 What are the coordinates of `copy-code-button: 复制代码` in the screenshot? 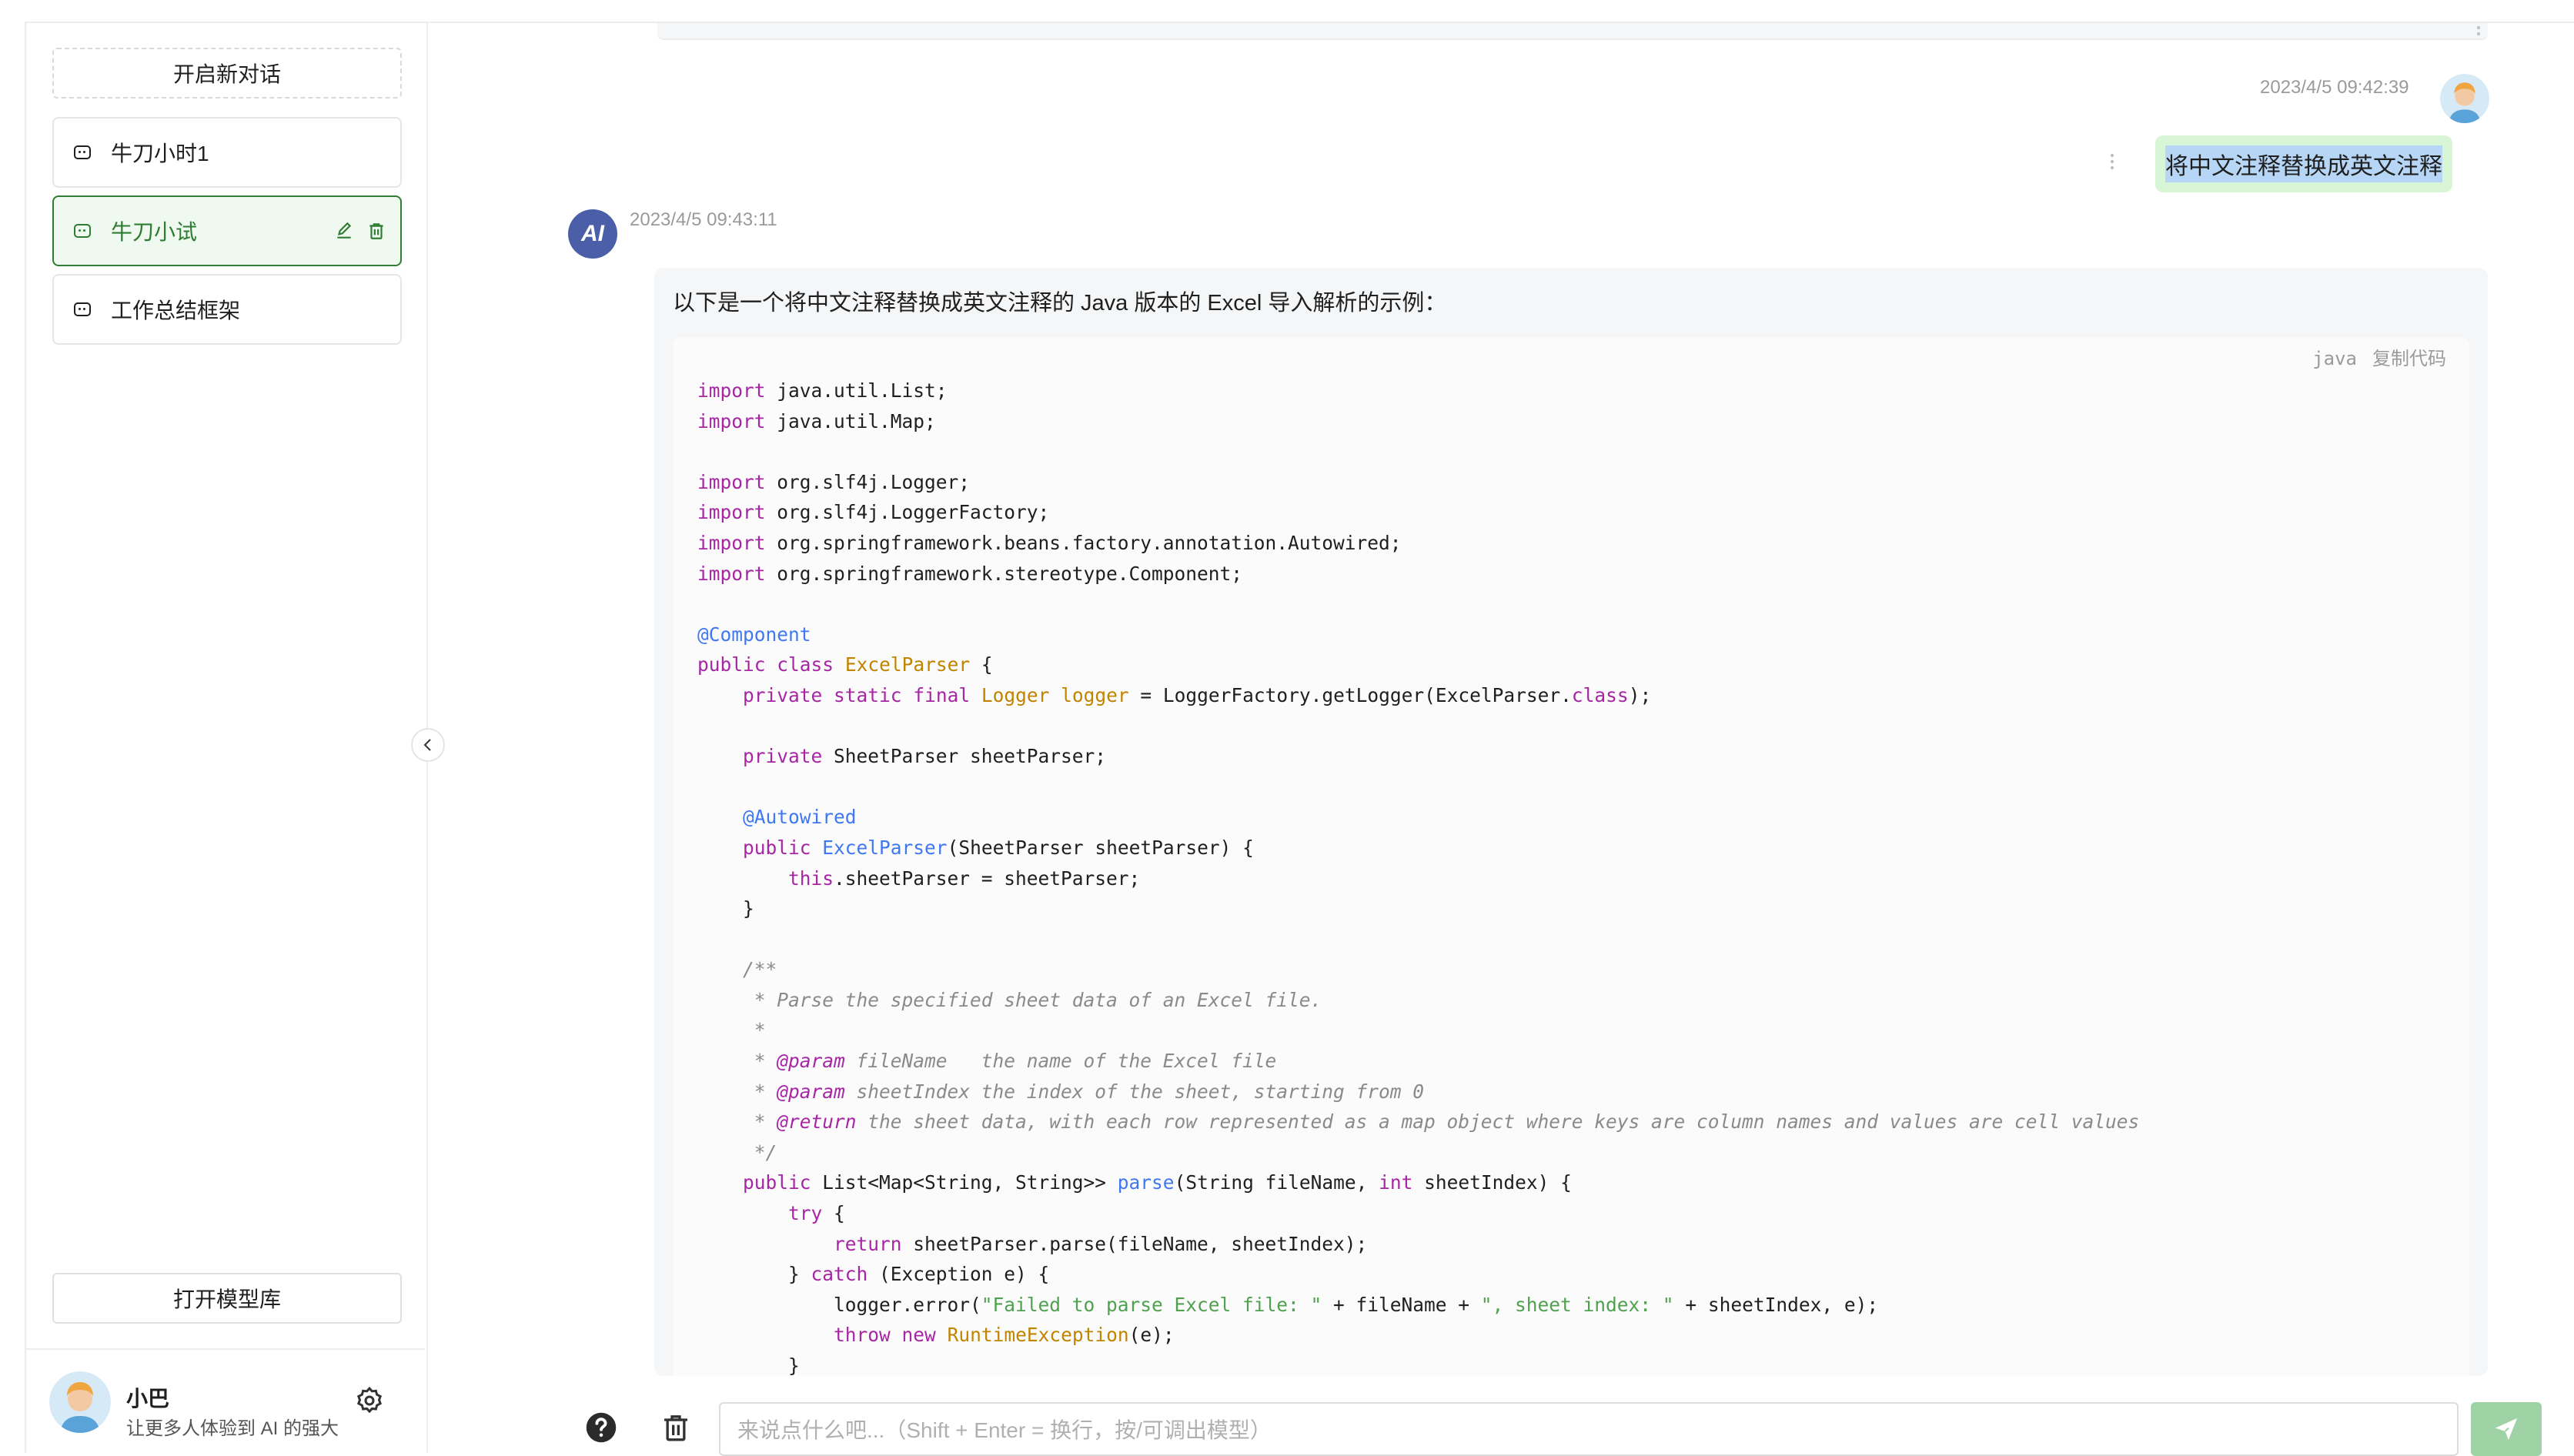 It's located at (2409, 359).